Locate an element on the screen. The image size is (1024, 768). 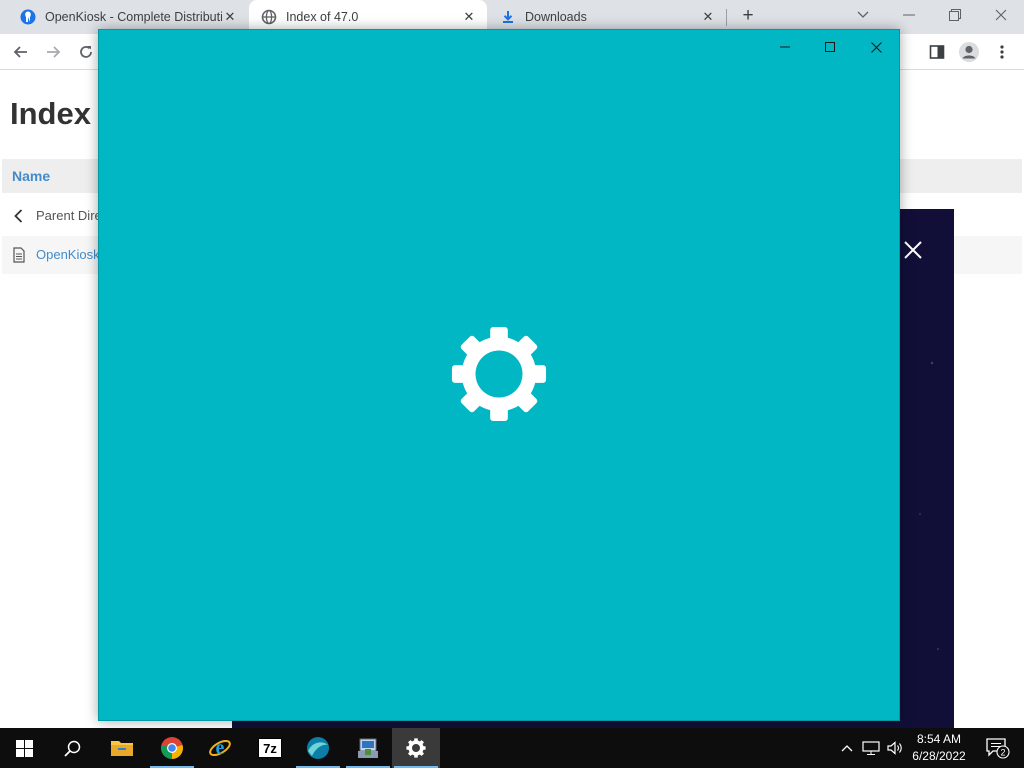
7zip-label: 7z is located at coordinates (270, 748).